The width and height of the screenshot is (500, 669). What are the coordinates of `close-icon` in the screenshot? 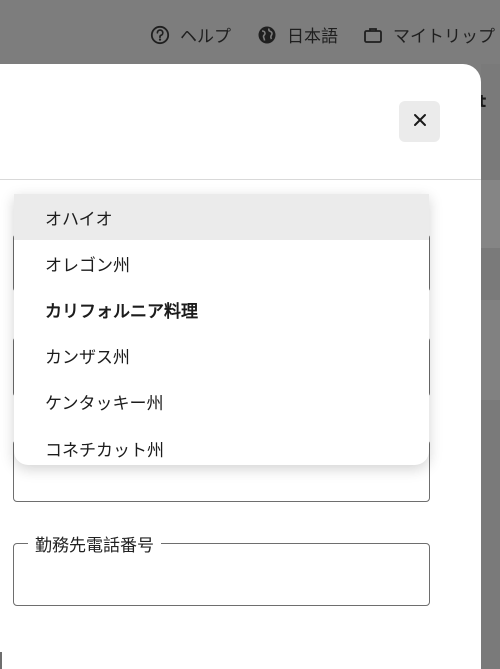 It's located at (420, 121).